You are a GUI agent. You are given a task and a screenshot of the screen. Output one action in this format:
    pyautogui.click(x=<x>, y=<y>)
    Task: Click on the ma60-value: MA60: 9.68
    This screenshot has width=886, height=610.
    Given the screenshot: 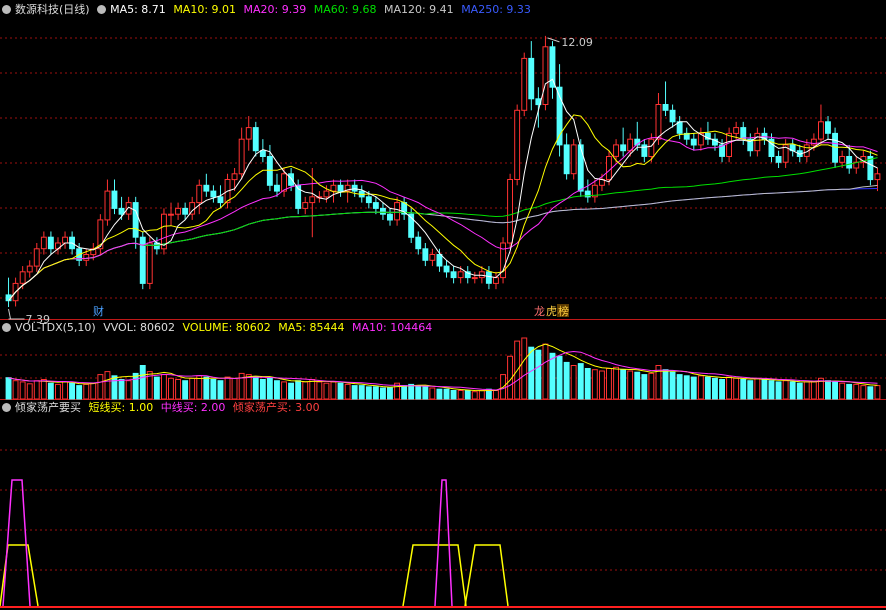 What is the action you would take?
    pyautogui.click(x=345, y=9)
    